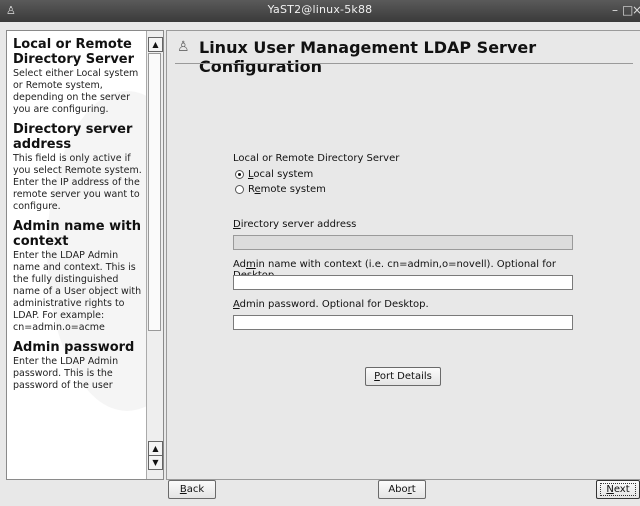 The height and width of the screenshot is (506, 640). Describe the element at coordinates (281, 174) in the screenshot. I see `radio-label: Local system` at that location.